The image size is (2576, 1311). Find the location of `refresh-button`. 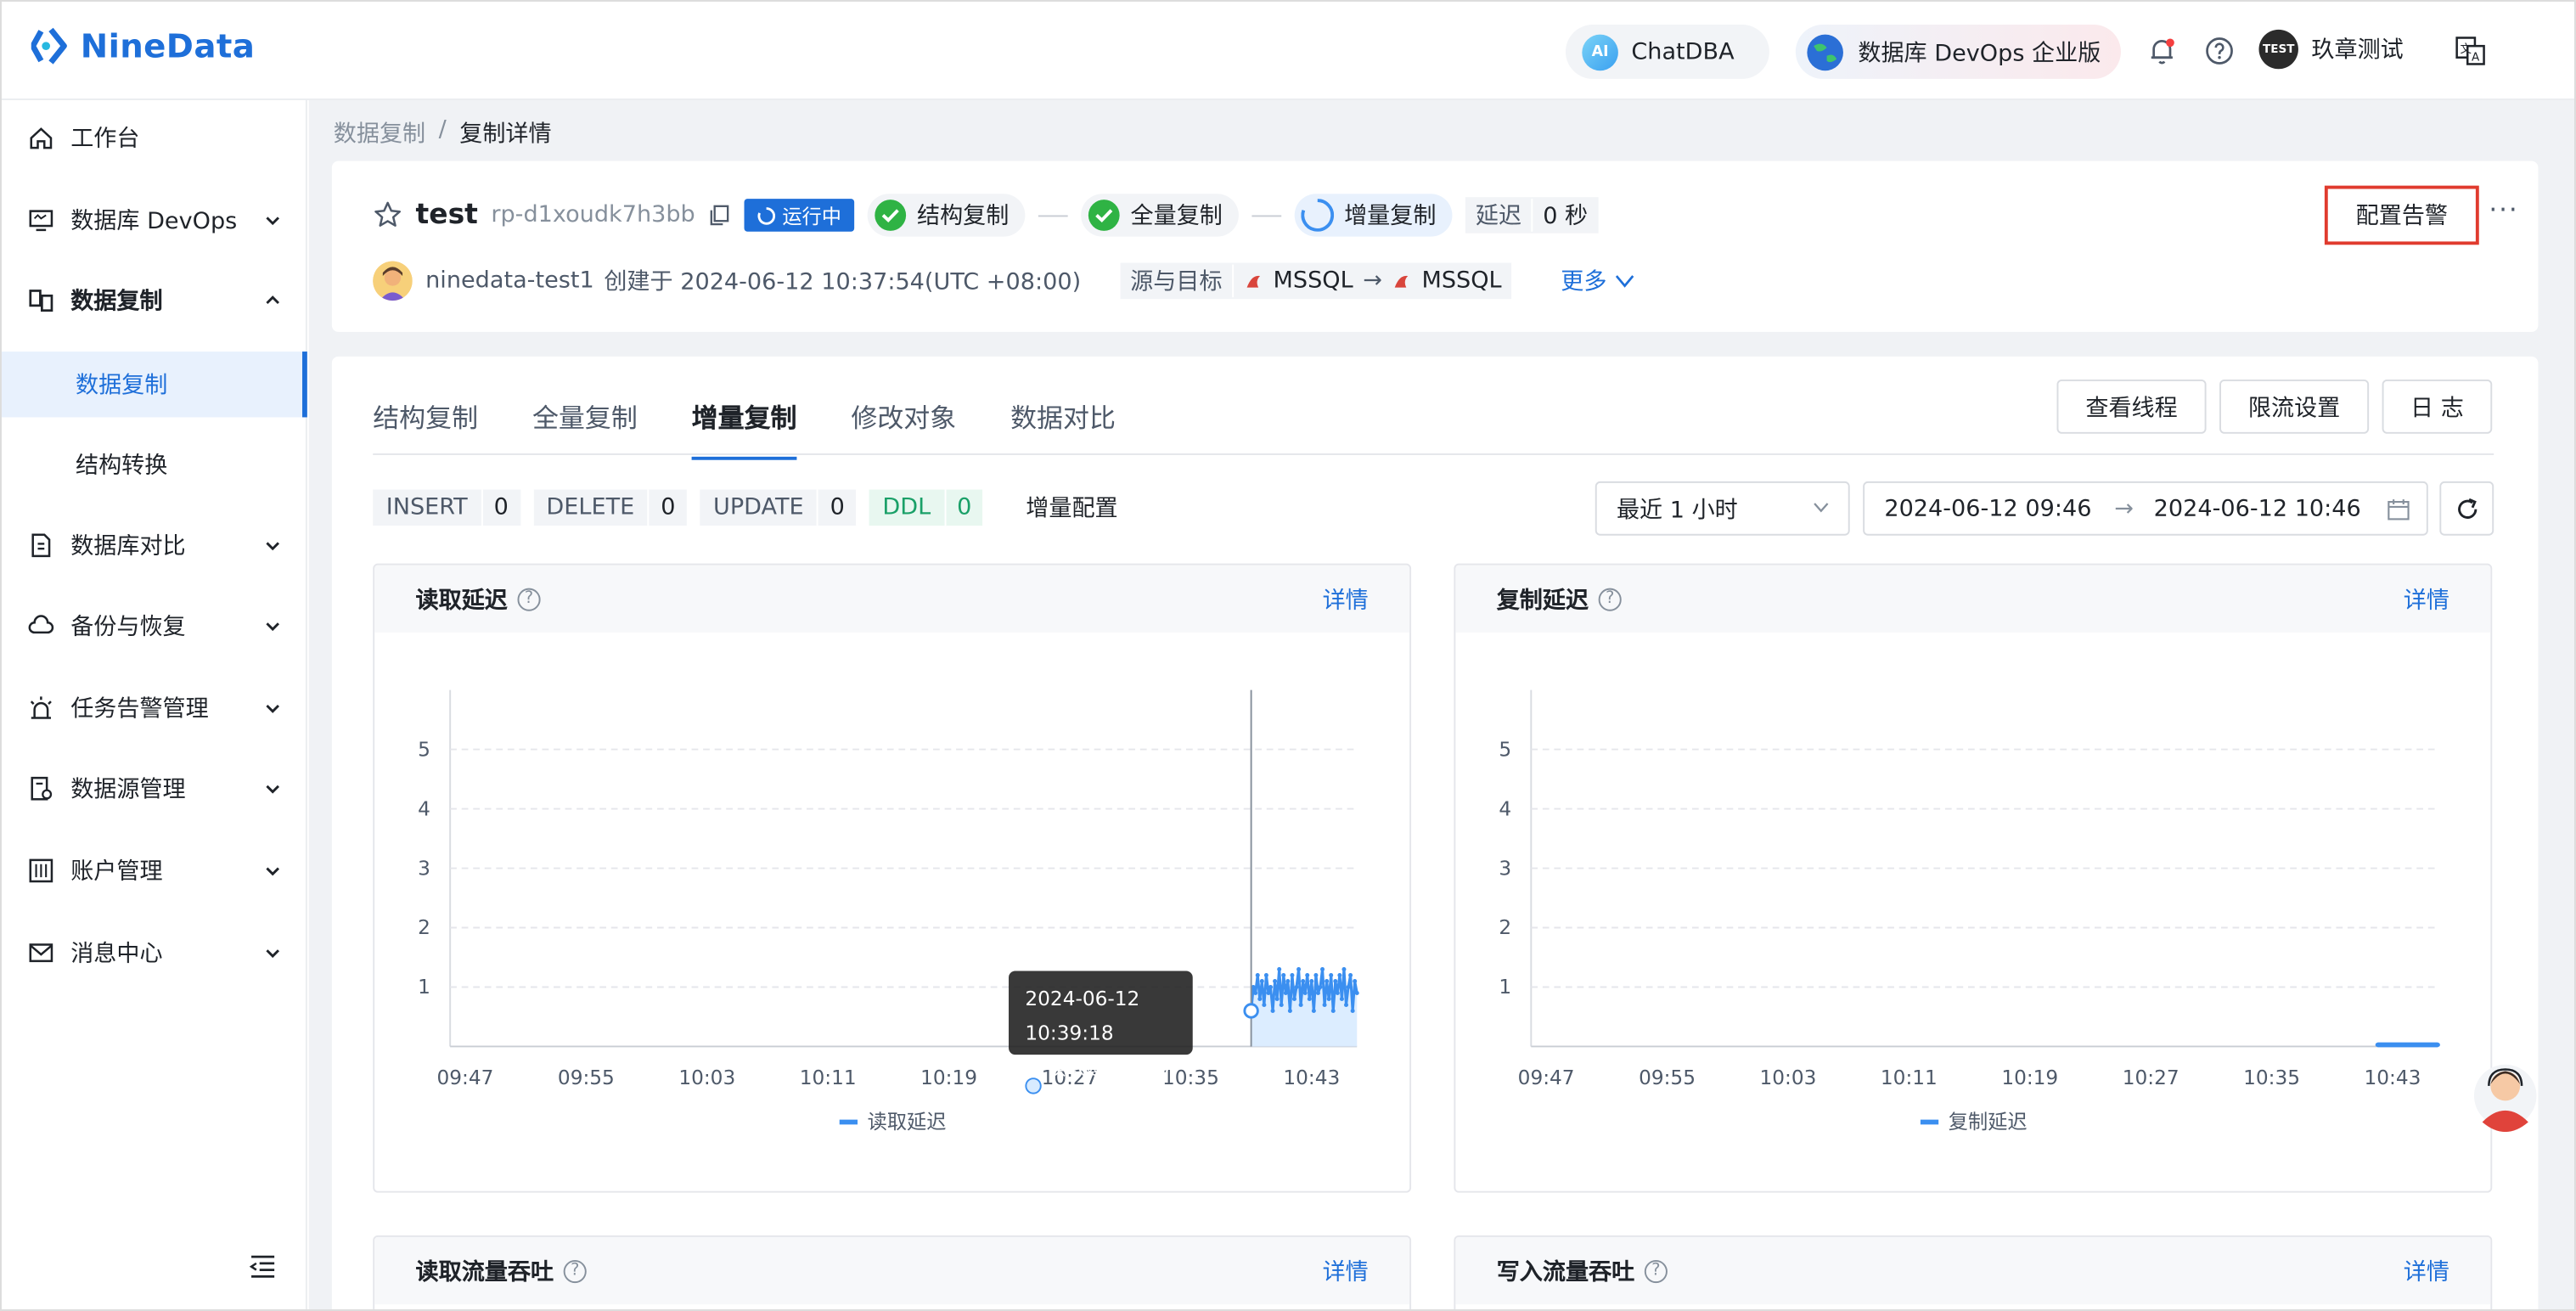

refresh-button is located at coordinates (2466, 508).